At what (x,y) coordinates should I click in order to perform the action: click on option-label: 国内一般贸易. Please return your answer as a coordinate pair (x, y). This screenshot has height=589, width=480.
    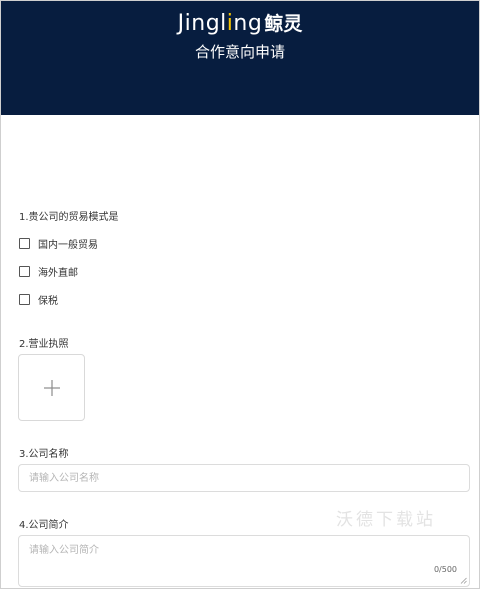
    Looking at the image, I should click on (68, 245).